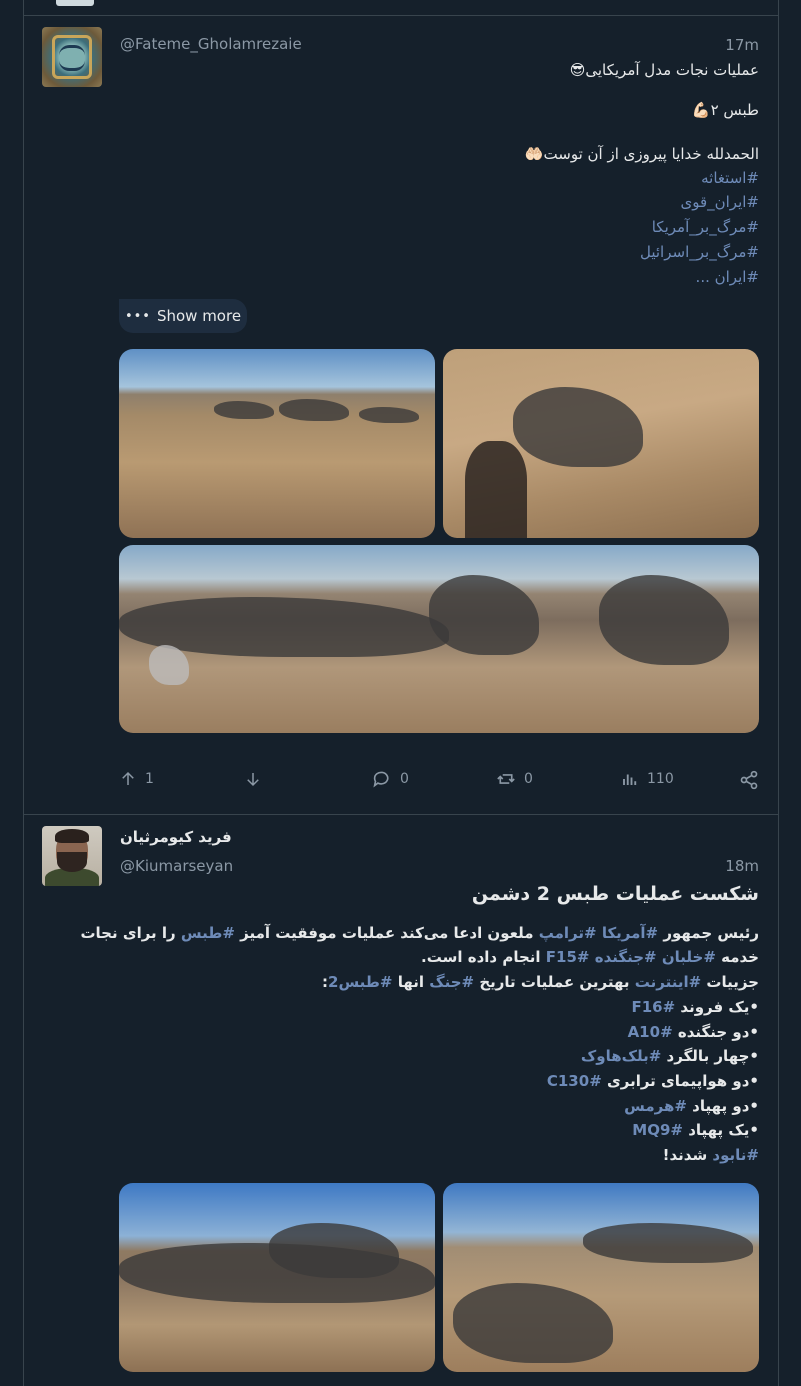  I want to click on retweet-up-count: 1, so click(149, 779).